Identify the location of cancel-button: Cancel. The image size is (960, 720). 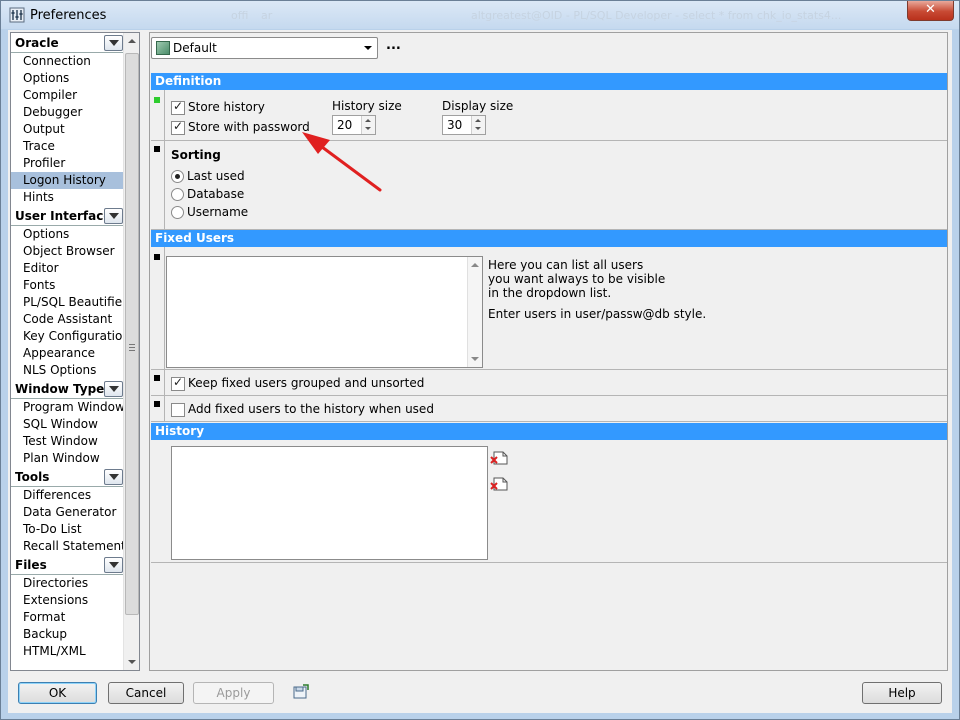
(146, 693).